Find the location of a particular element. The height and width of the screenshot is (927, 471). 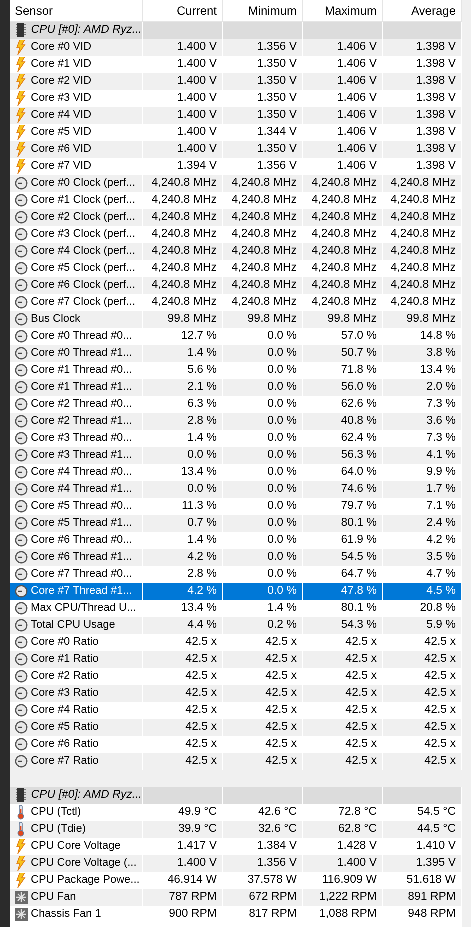

sensor-label: Core #6 Ratio is located at coordinates (65, 744).